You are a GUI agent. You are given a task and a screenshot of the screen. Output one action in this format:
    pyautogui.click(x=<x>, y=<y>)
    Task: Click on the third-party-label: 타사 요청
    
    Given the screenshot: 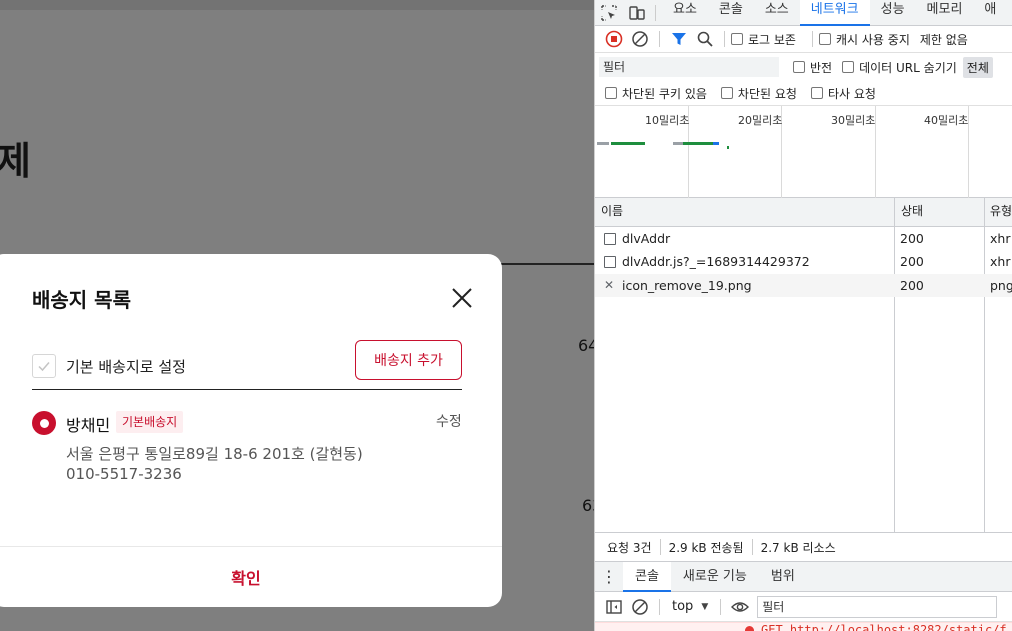 What is the action you would take?
    pyautogui.click(x=851, y=93)
    